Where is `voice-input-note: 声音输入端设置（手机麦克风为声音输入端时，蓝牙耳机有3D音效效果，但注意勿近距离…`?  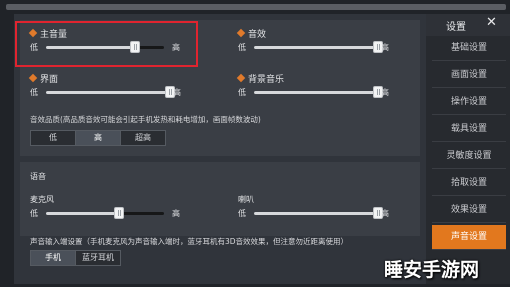
voice-input-note: 声音输入端设置（手机麦克风为声音输入端时，蓝牙耳机有3D音效效果，但注意勿近距离… is located at coordinates (189, 241).